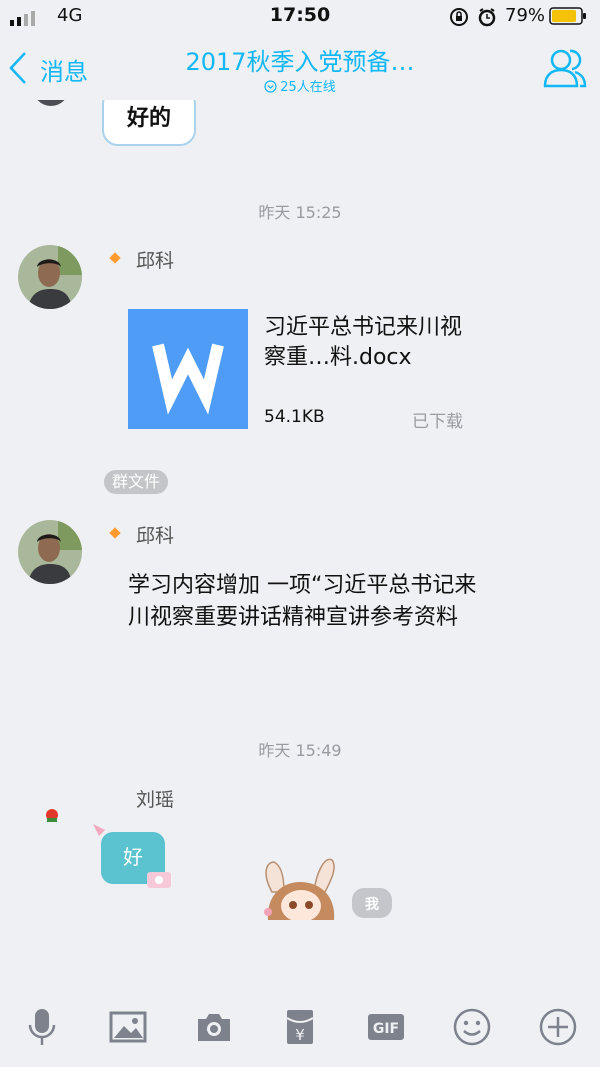 Image resolution: width=600 pixels, height=1067 pixels. I want to click on gif-icon: GIF, so click(386, 1027).